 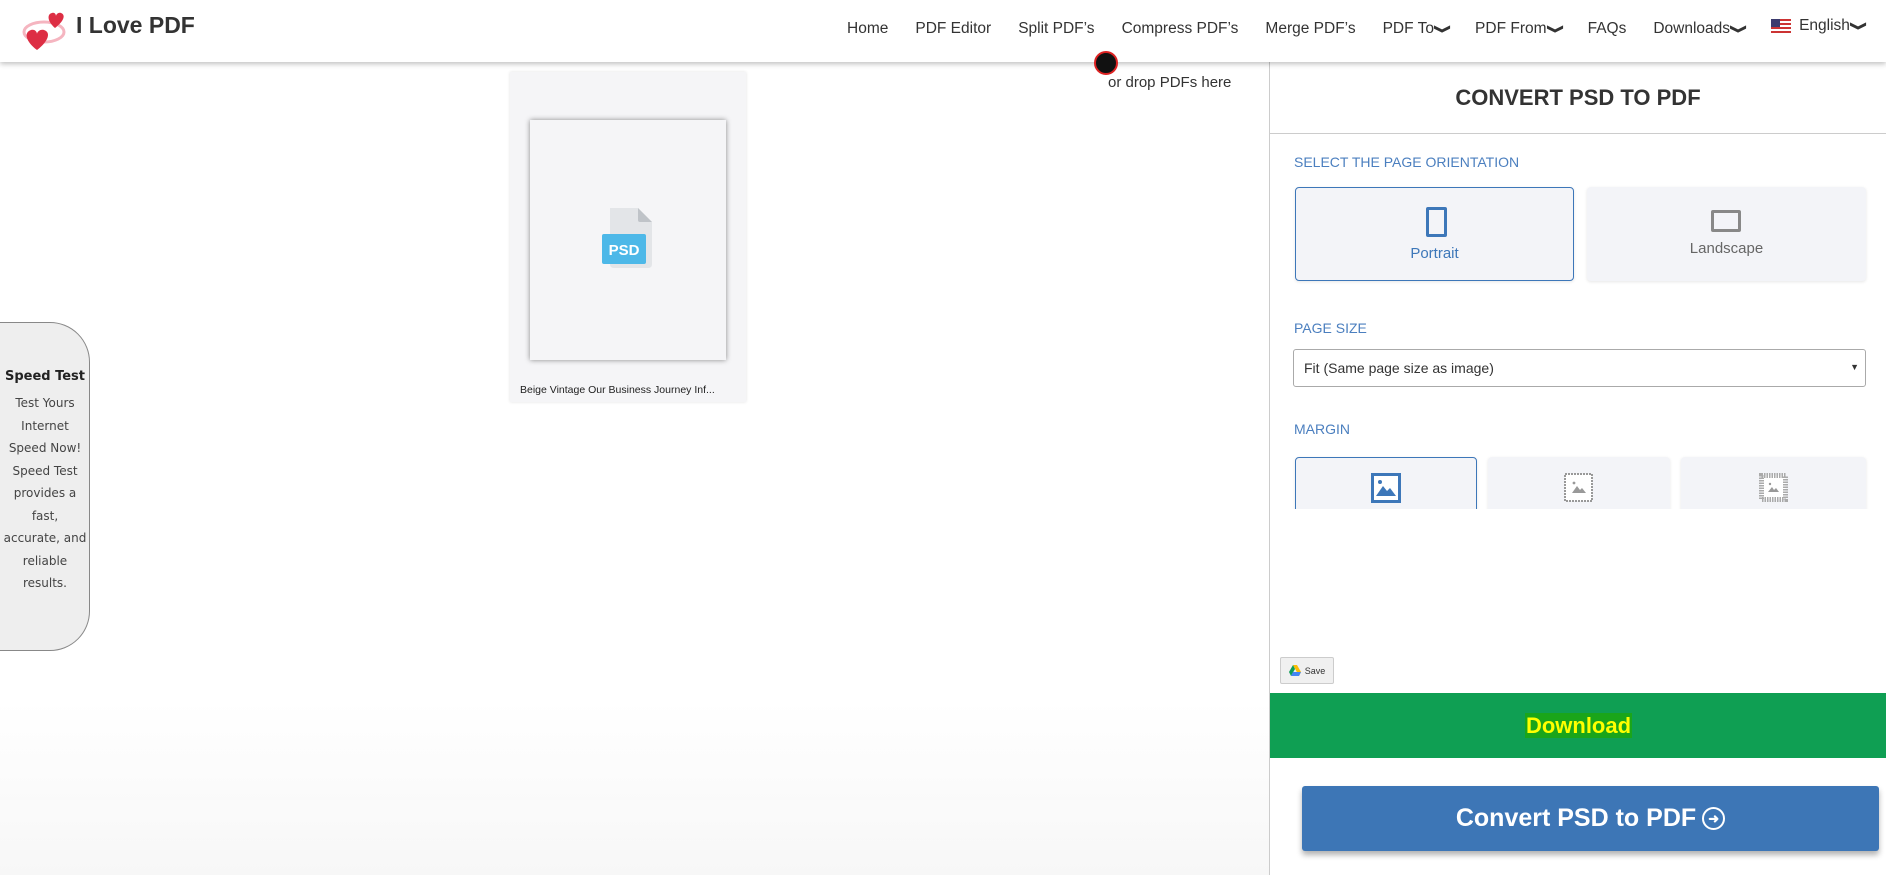 What do you see at coordinates (1781, 26) in the screenshot?
I see `us-flag-icon` at bounding box center [1781, 26].